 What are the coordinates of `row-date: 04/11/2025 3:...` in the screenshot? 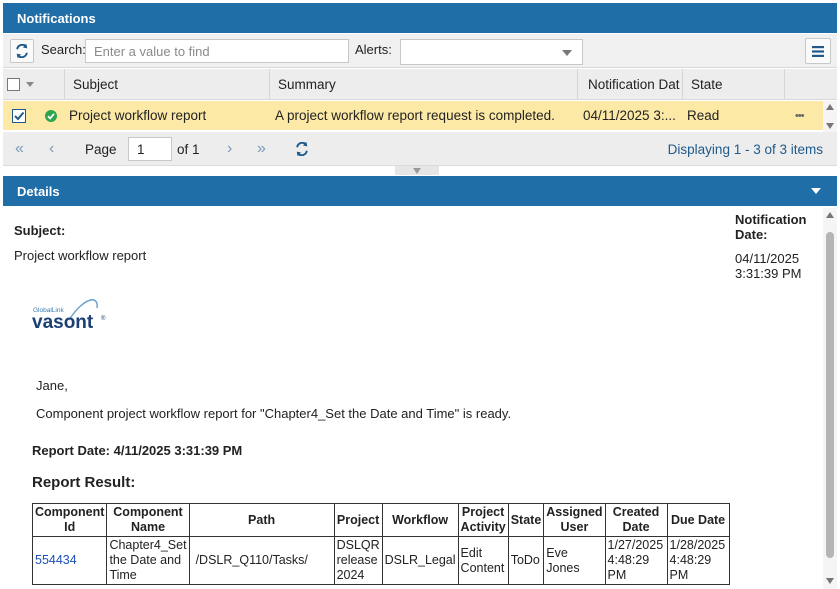 It's located at (629, 115).